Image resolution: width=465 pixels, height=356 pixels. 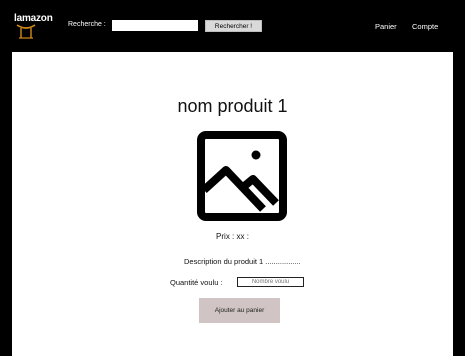 What do you see at coordinates (239, 310) in the screenshot?
I see `add-to-cart-button: Ajouter au panier` at bounding box center [239, 310].